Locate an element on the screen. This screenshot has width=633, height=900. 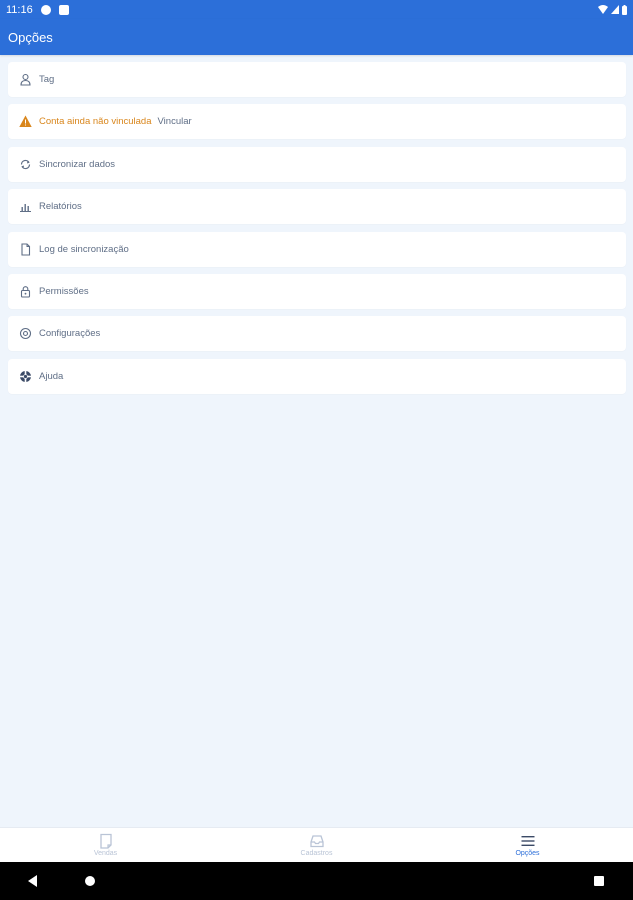
sd-card-icon is located at coordinates (63, 9).